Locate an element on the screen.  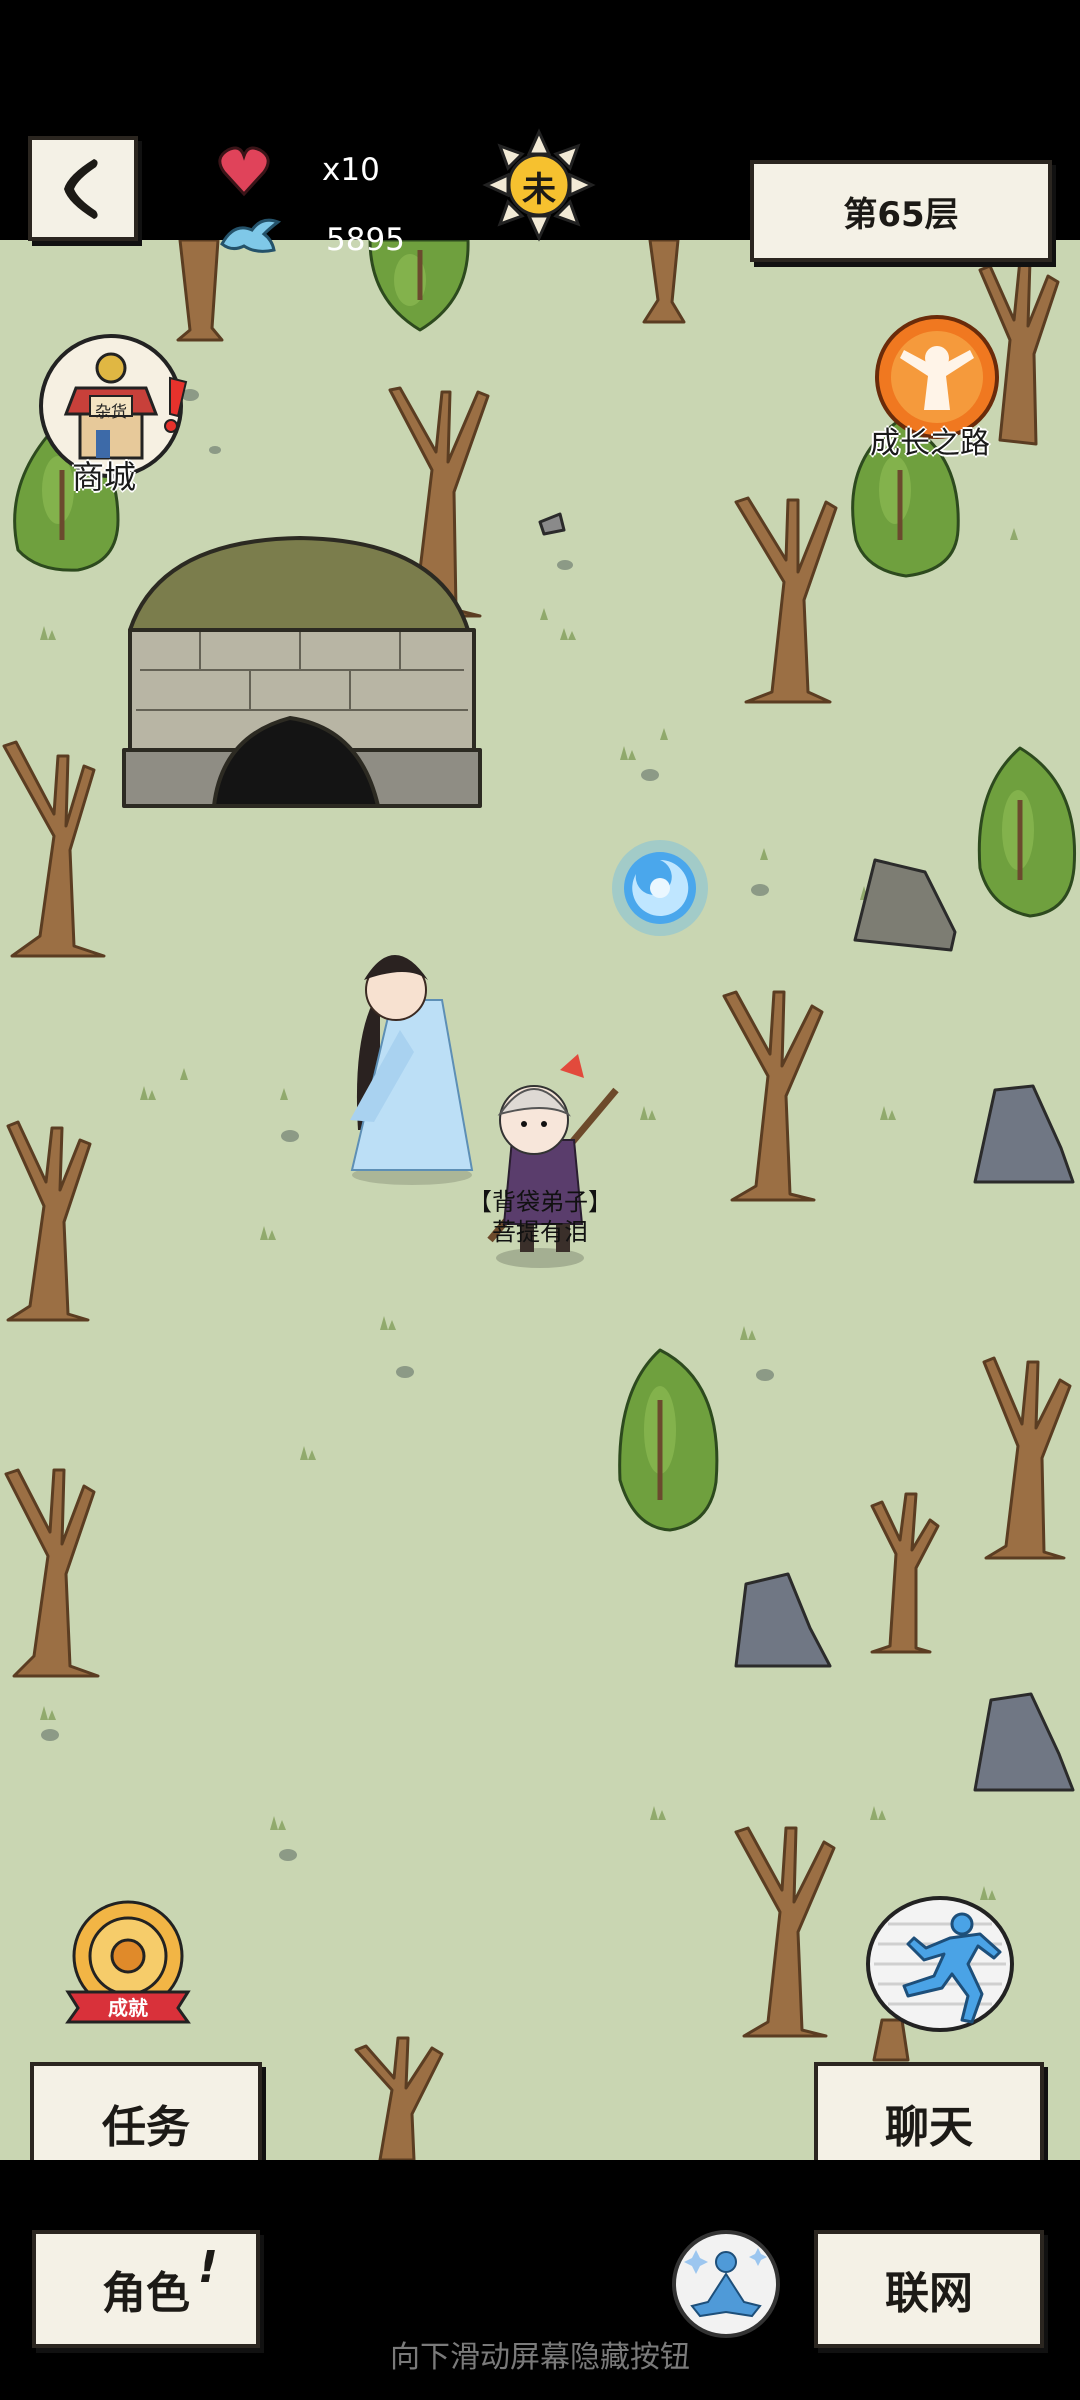
spirit-bird-icon is located at coordinates (251, 235).